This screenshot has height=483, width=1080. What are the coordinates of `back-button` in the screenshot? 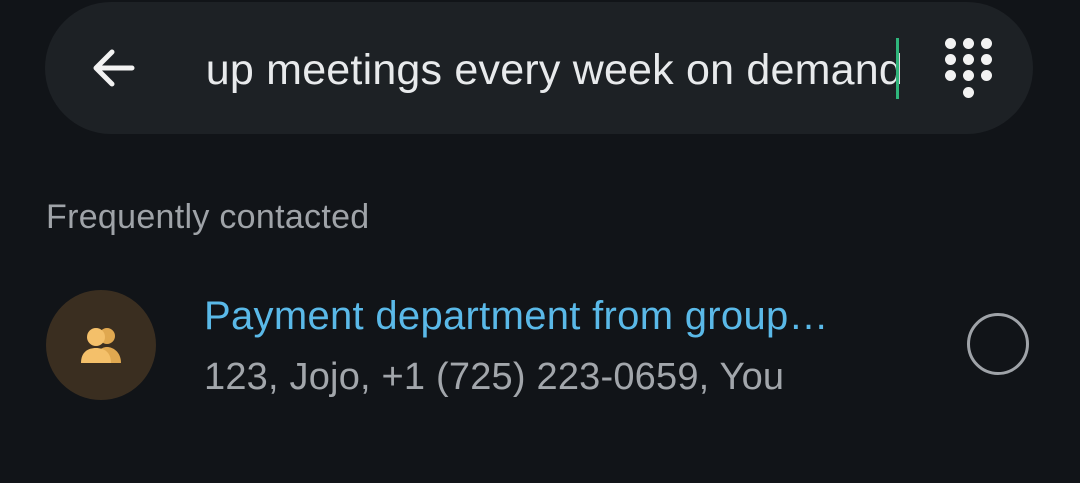 It's located at (113, 68).